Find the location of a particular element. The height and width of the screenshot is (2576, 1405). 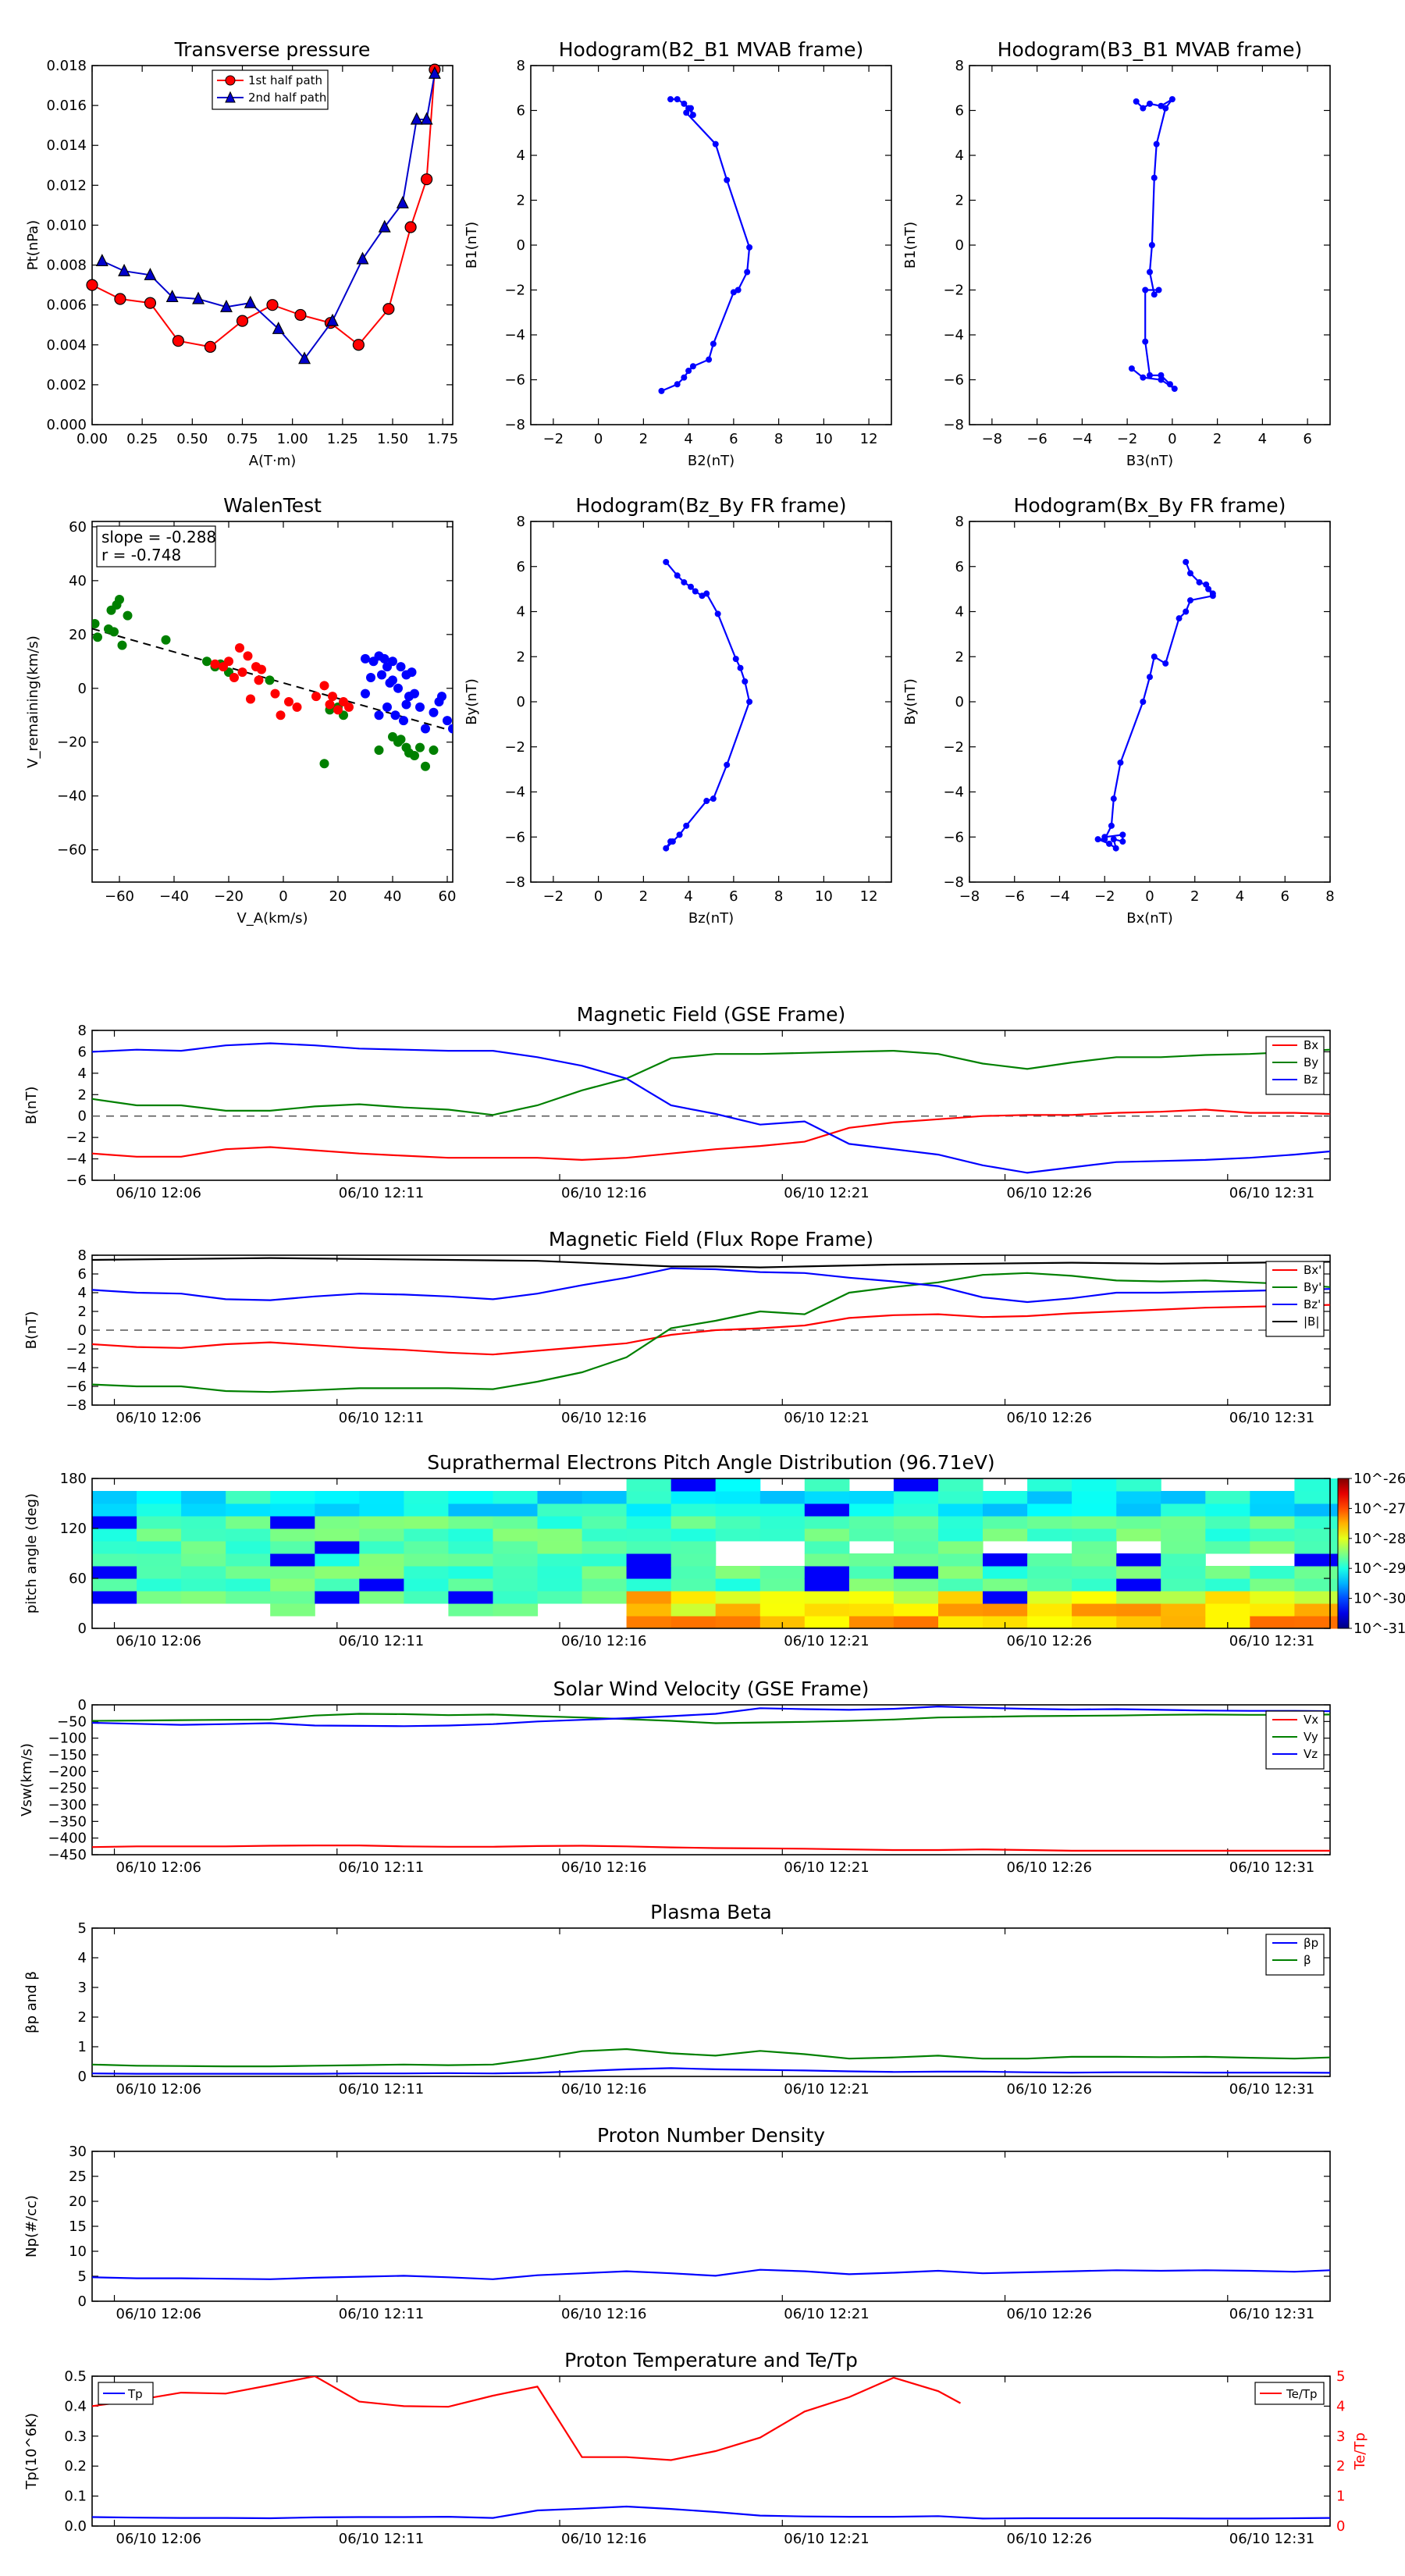

x-axis-label-5: Bx(nT) is located at coordinates (1149, 919).